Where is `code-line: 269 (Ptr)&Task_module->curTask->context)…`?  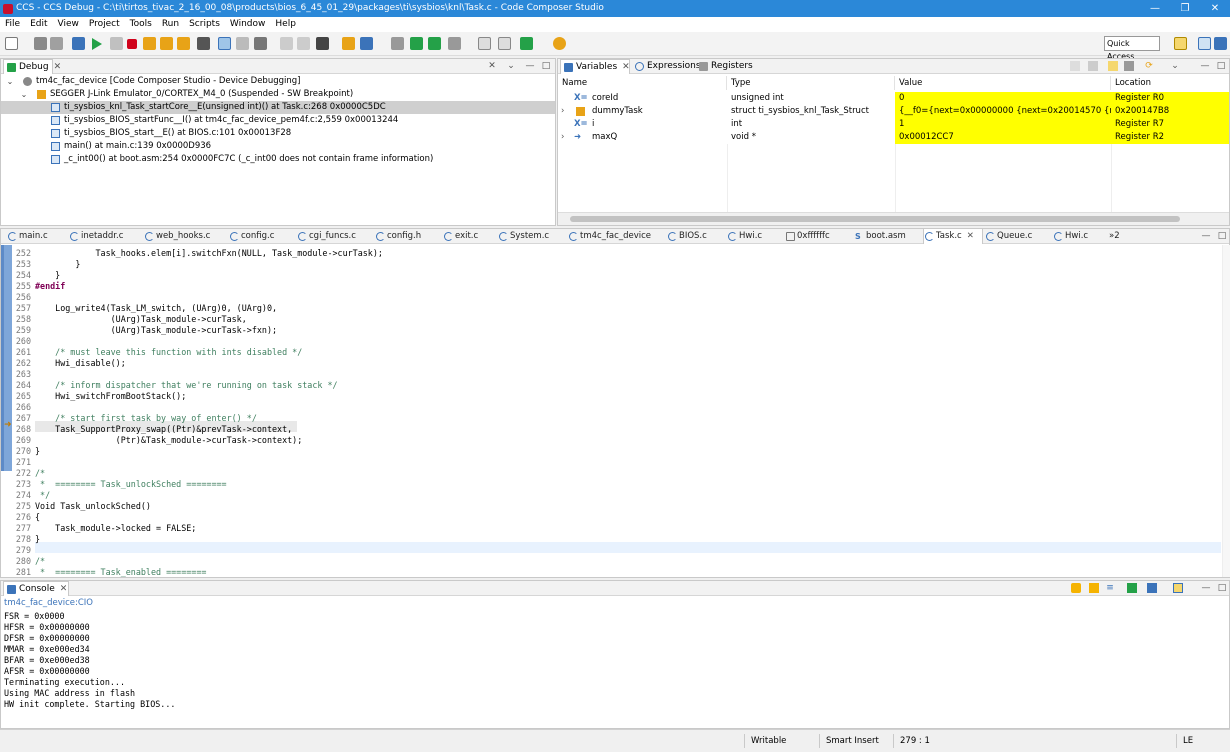
code-line: 269 (Ptr)&Task_module->curTask->context)… is located at coordinates (610, 440).